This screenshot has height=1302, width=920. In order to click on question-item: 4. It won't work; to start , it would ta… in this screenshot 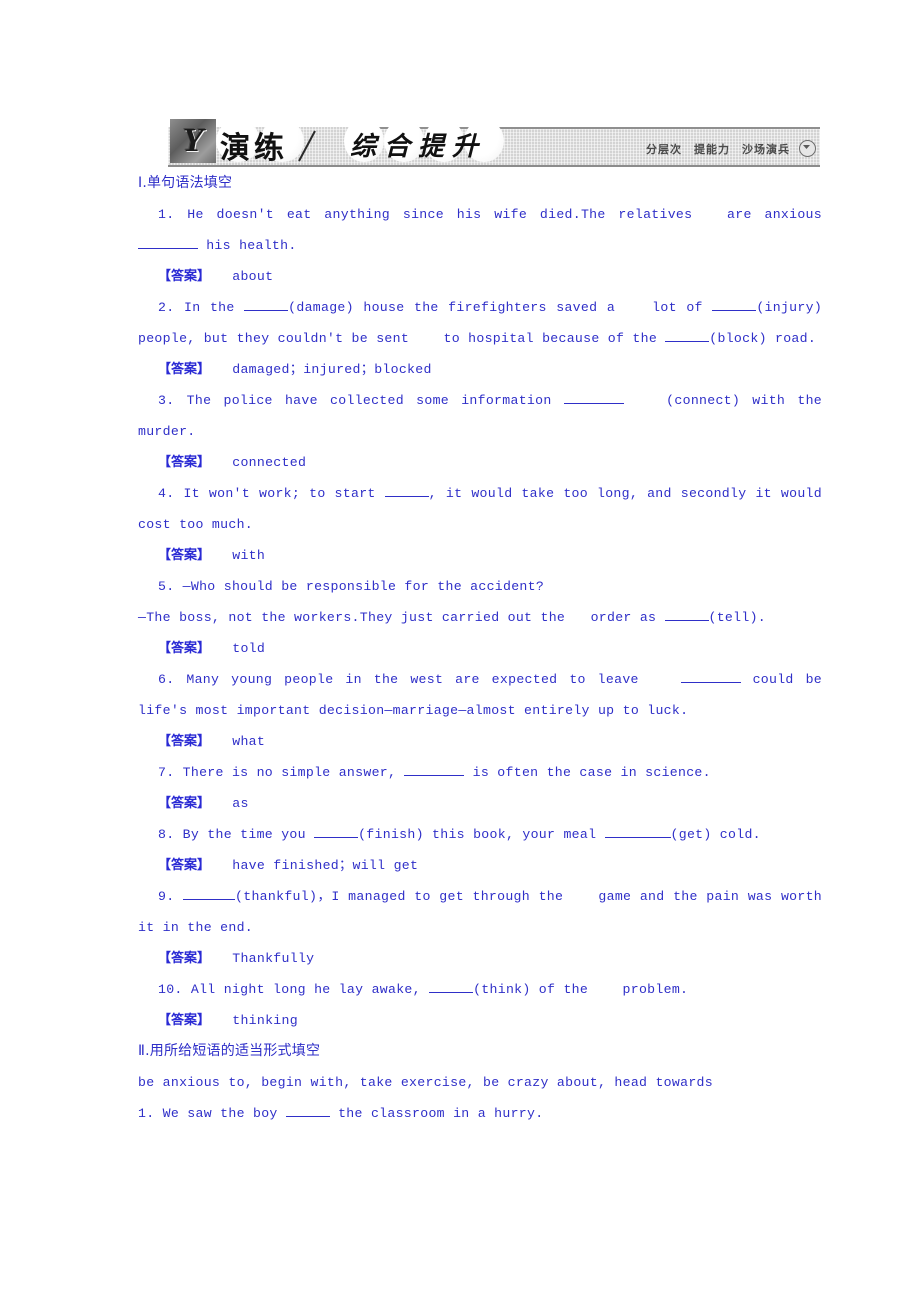, I will do `click(460, 509)`.